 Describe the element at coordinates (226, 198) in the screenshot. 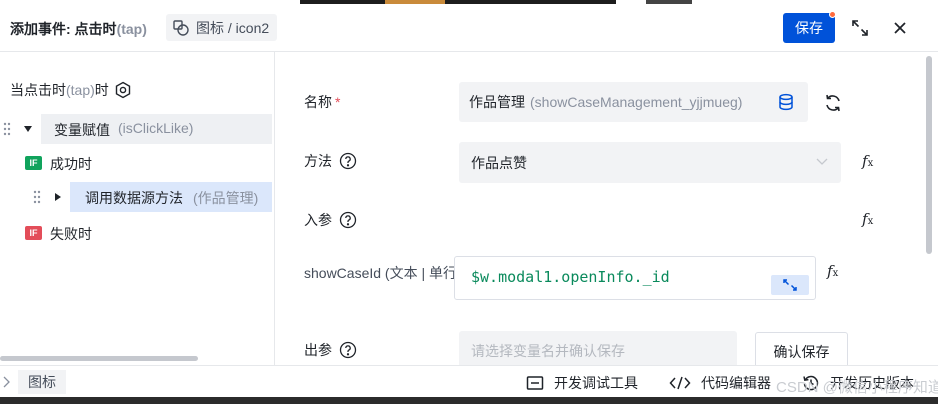

I see `tree-item-sub: (作品管理)` at that location.